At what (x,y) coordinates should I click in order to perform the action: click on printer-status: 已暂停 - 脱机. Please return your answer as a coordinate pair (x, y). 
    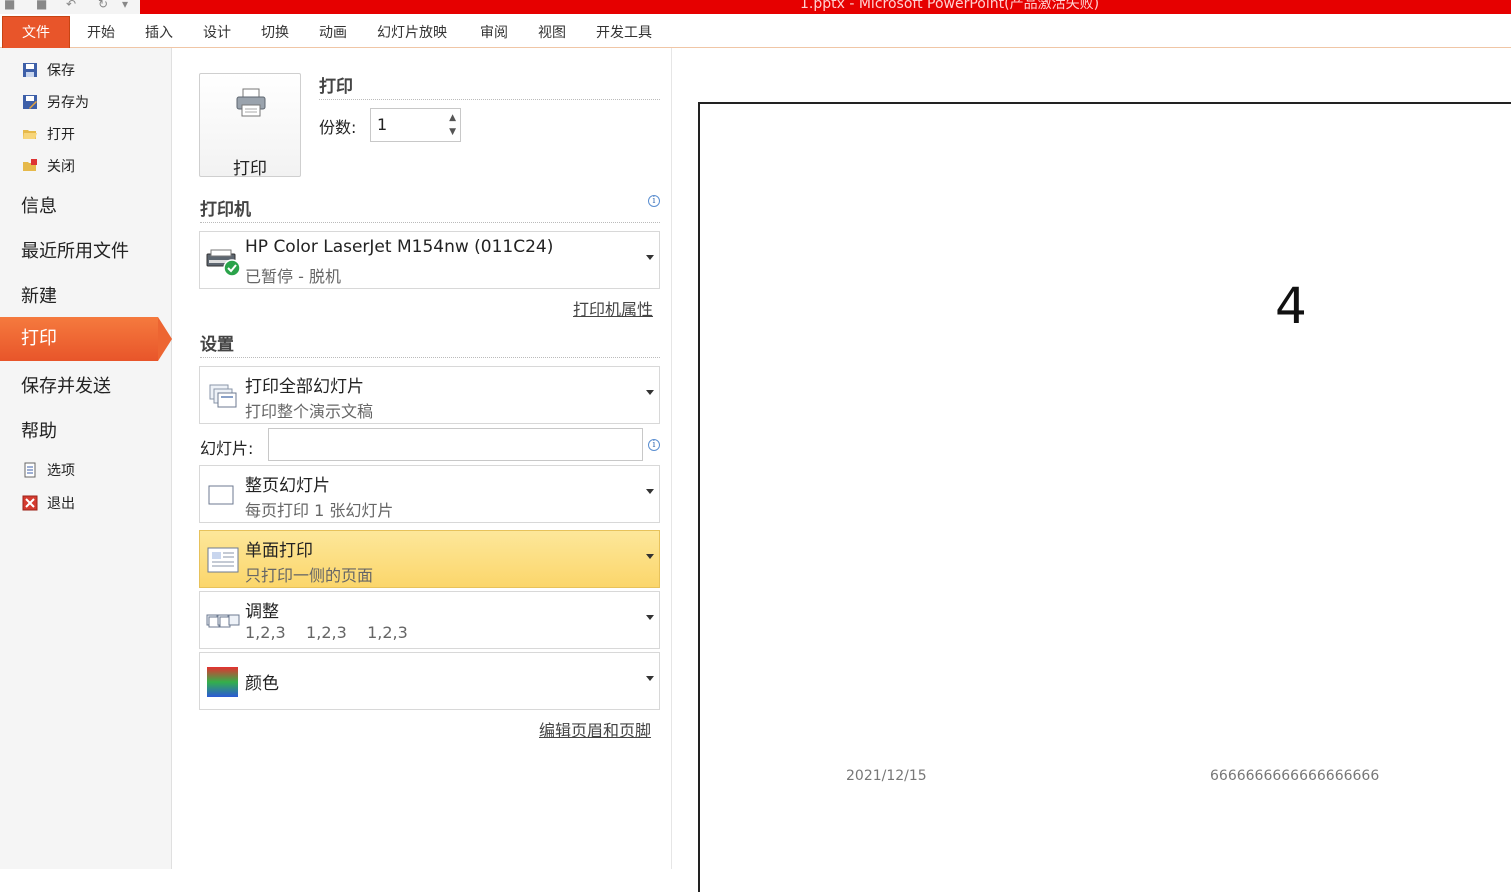
    Looking at the image, I should click on (293, 276).